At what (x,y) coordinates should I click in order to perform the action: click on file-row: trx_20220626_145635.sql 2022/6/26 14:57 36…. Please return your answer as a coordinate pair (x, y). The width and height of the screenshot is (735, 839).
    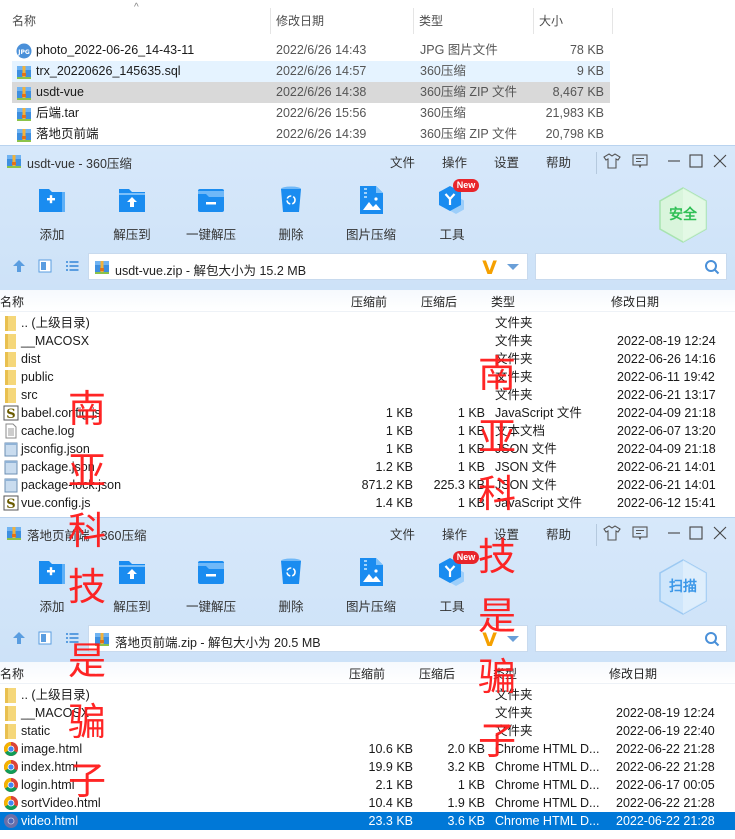
    Looking at the image, I should click on (311, 71).